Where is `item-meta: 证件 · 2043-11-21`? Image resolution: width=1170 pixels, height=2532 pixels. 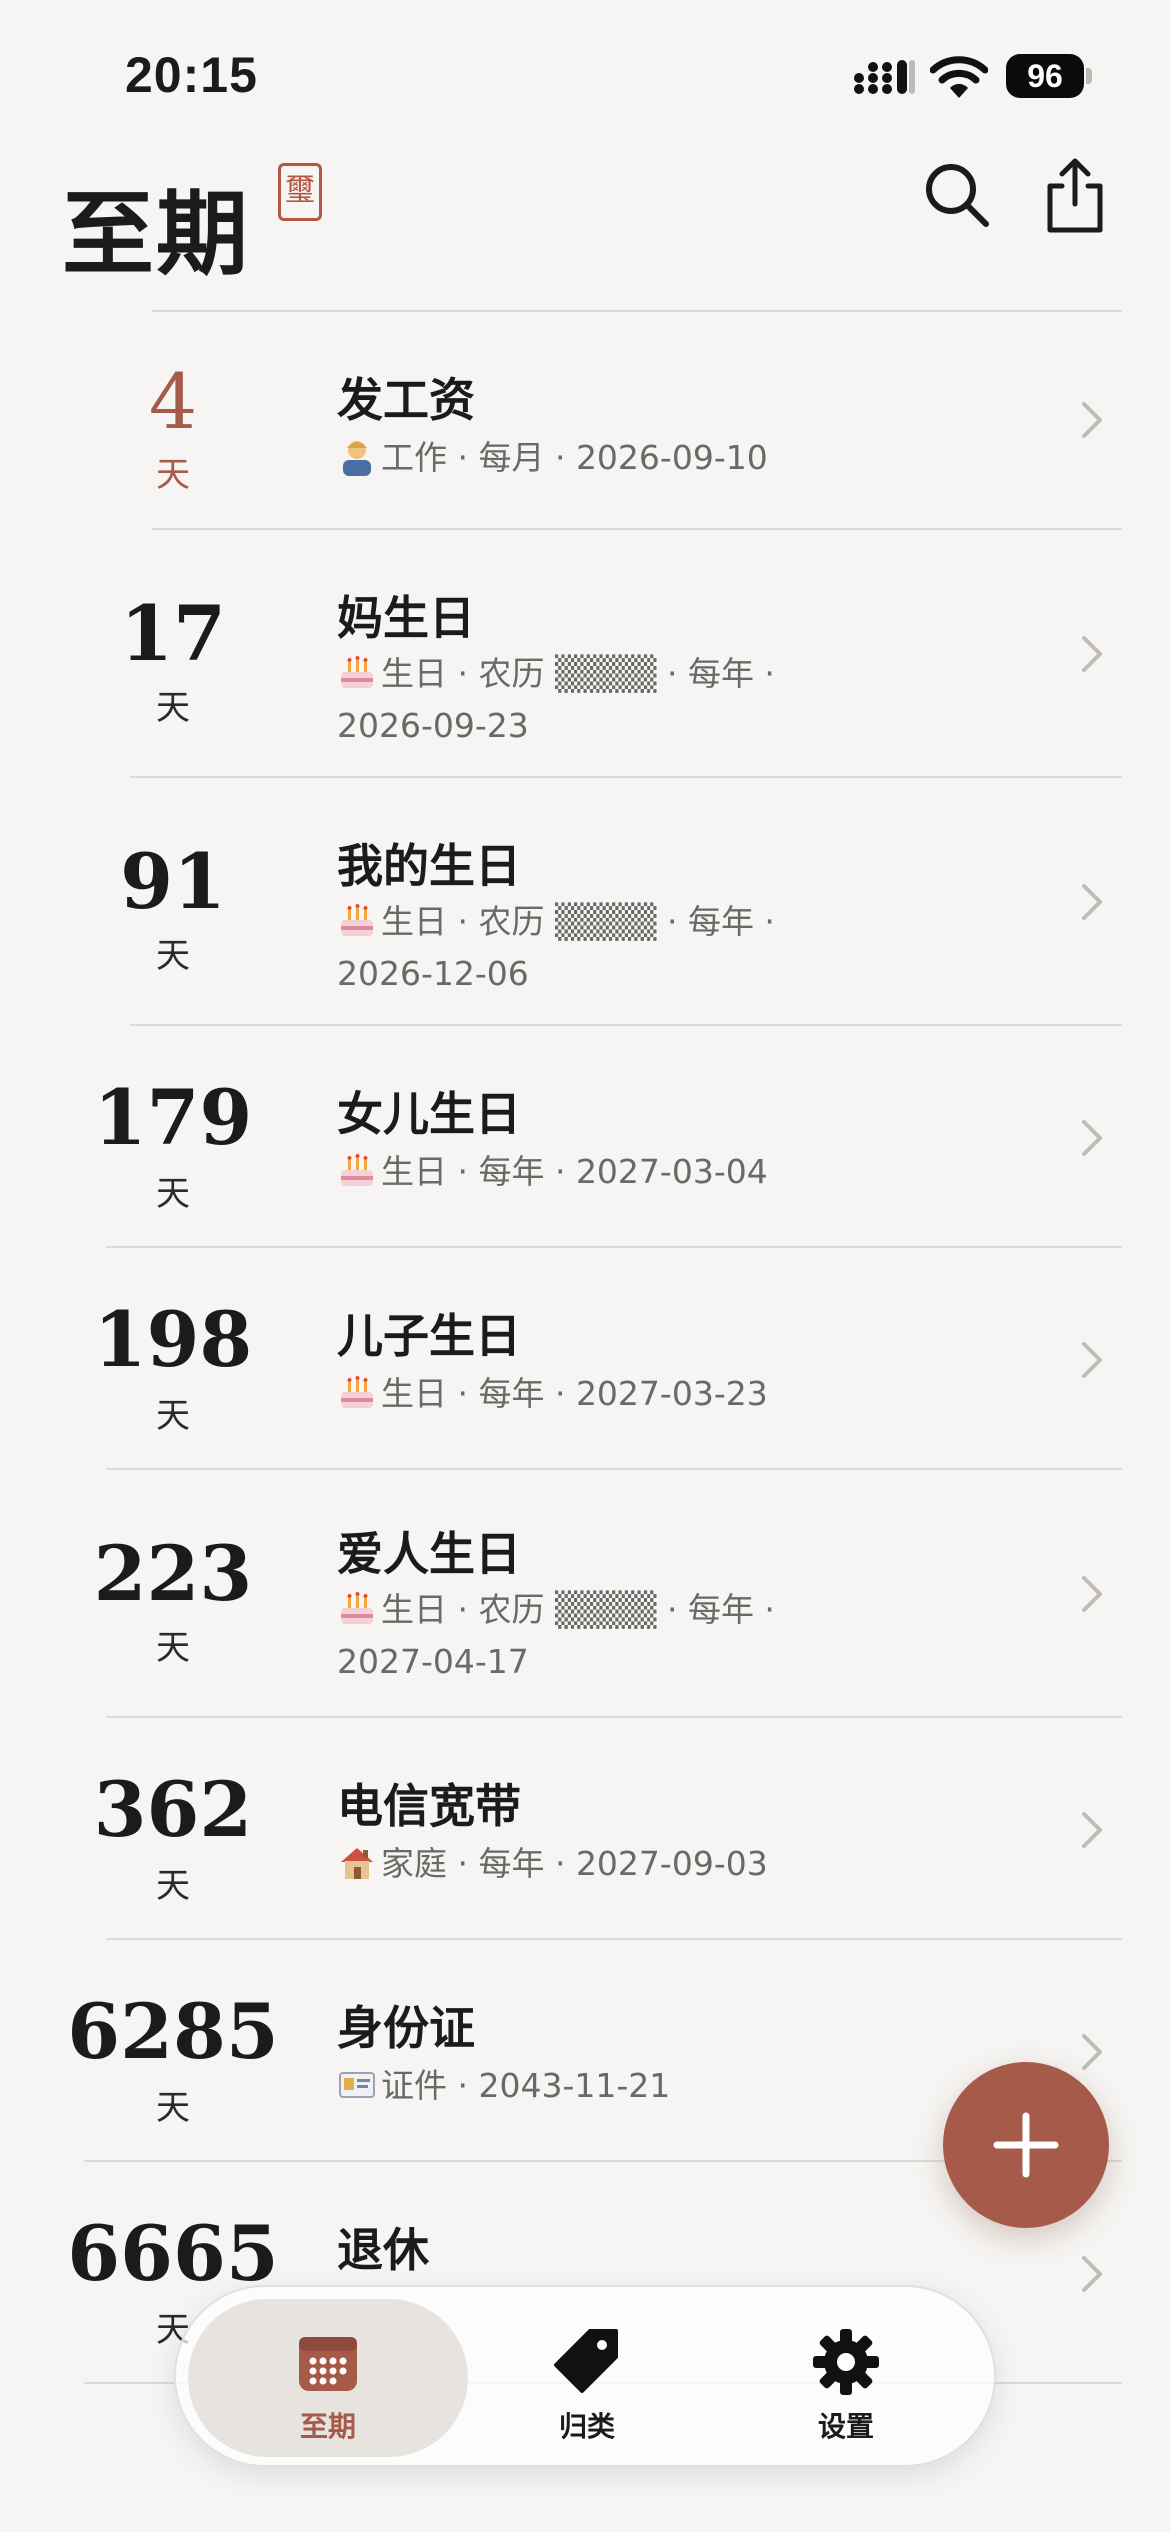
item-meta: 证件 · 2043-11-21 is located at coordinates (617, 2086).